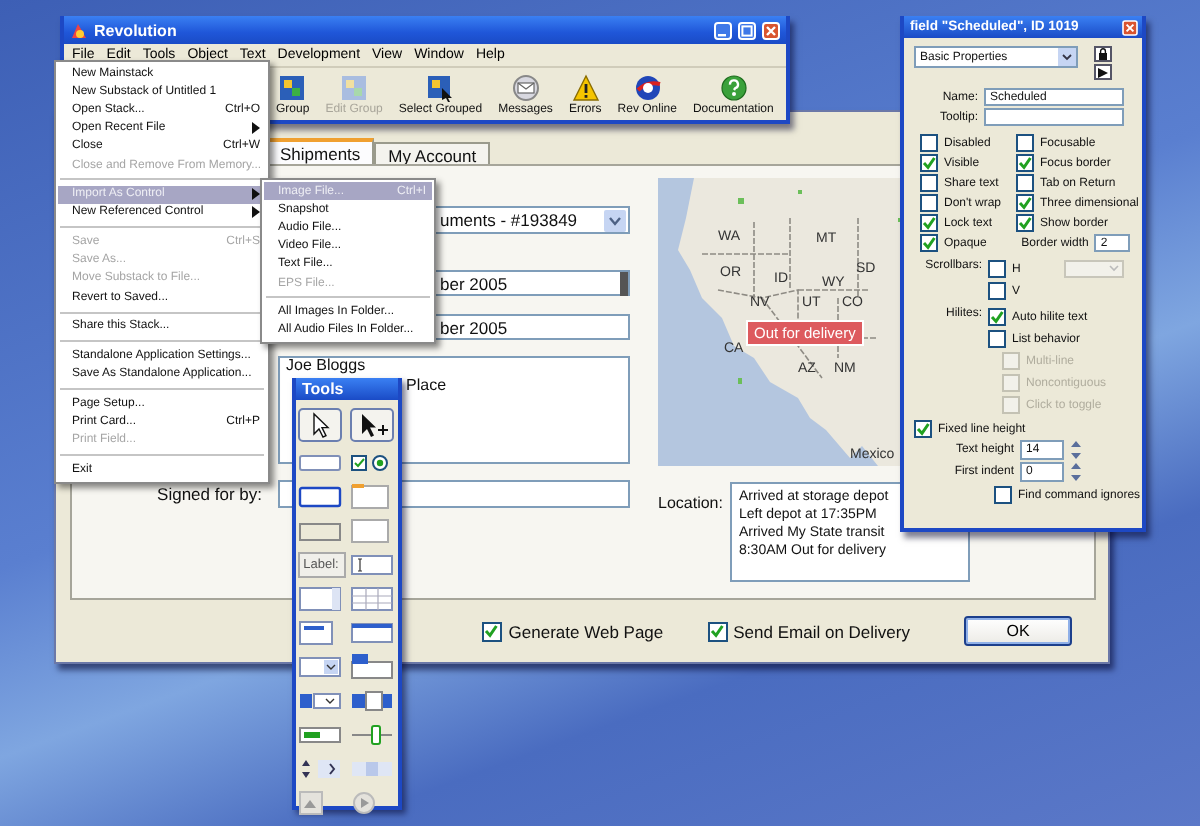 Image resolution: width=1200 pixels, height=826 pixels. I want to click on list-icon, so click(319, 599).